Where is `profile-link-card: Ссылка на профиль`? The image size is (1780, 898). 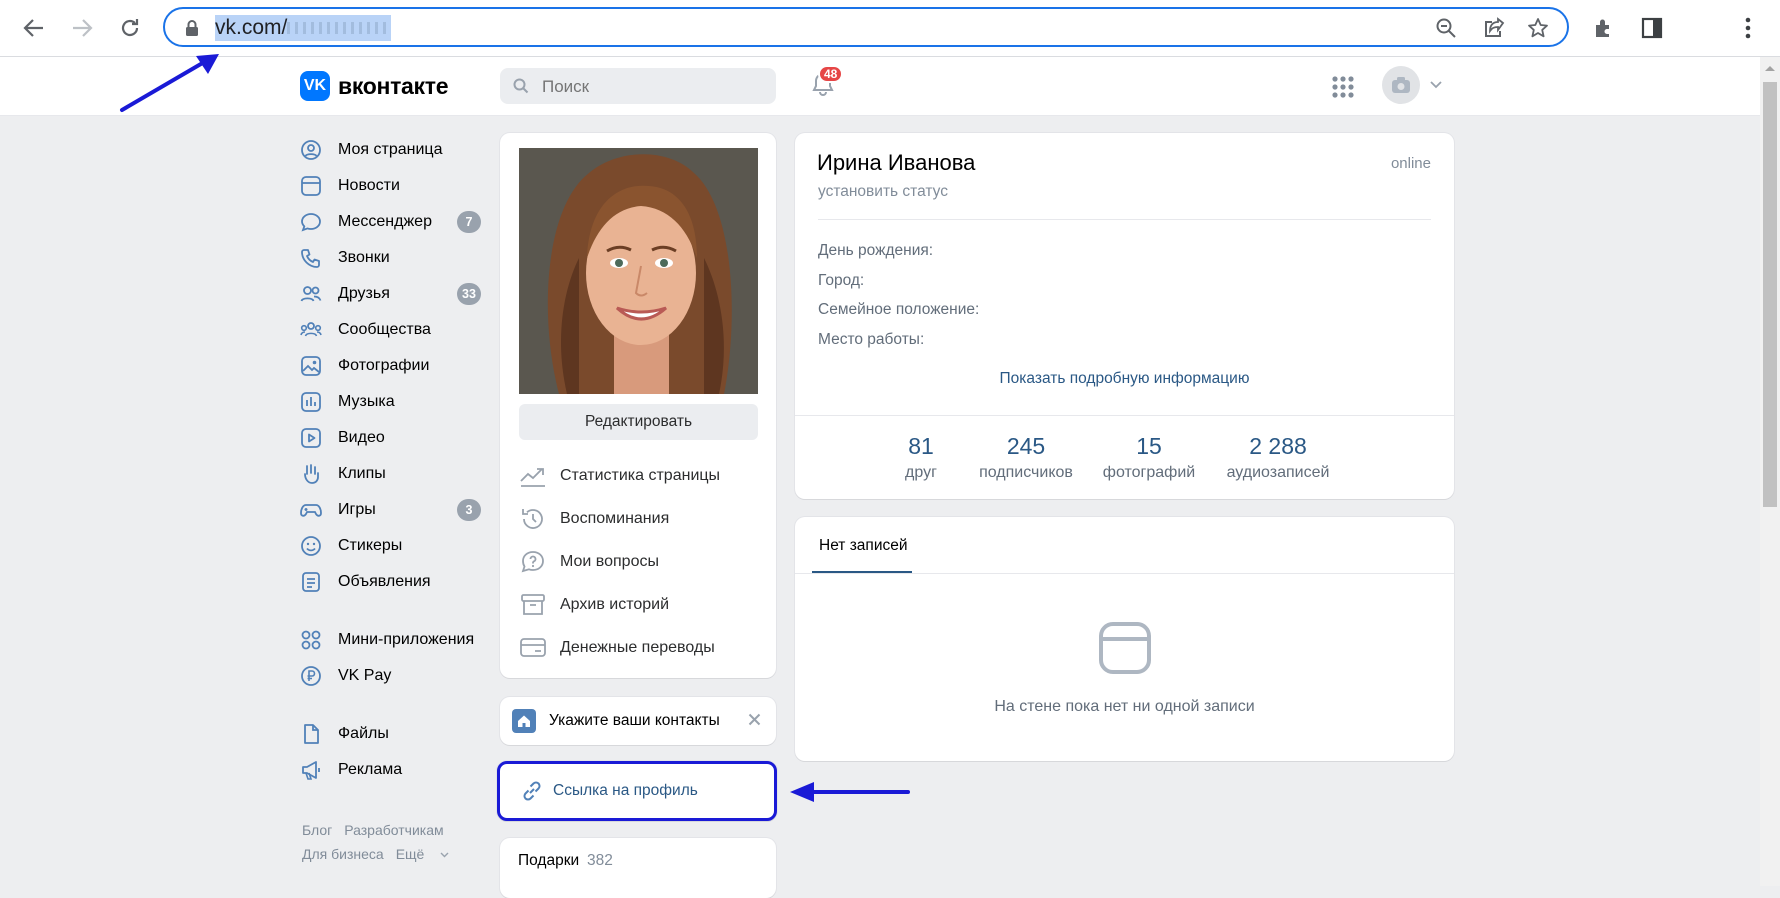 profile-link-card: Ссылка на профиль is located at coordinates (637, 791).